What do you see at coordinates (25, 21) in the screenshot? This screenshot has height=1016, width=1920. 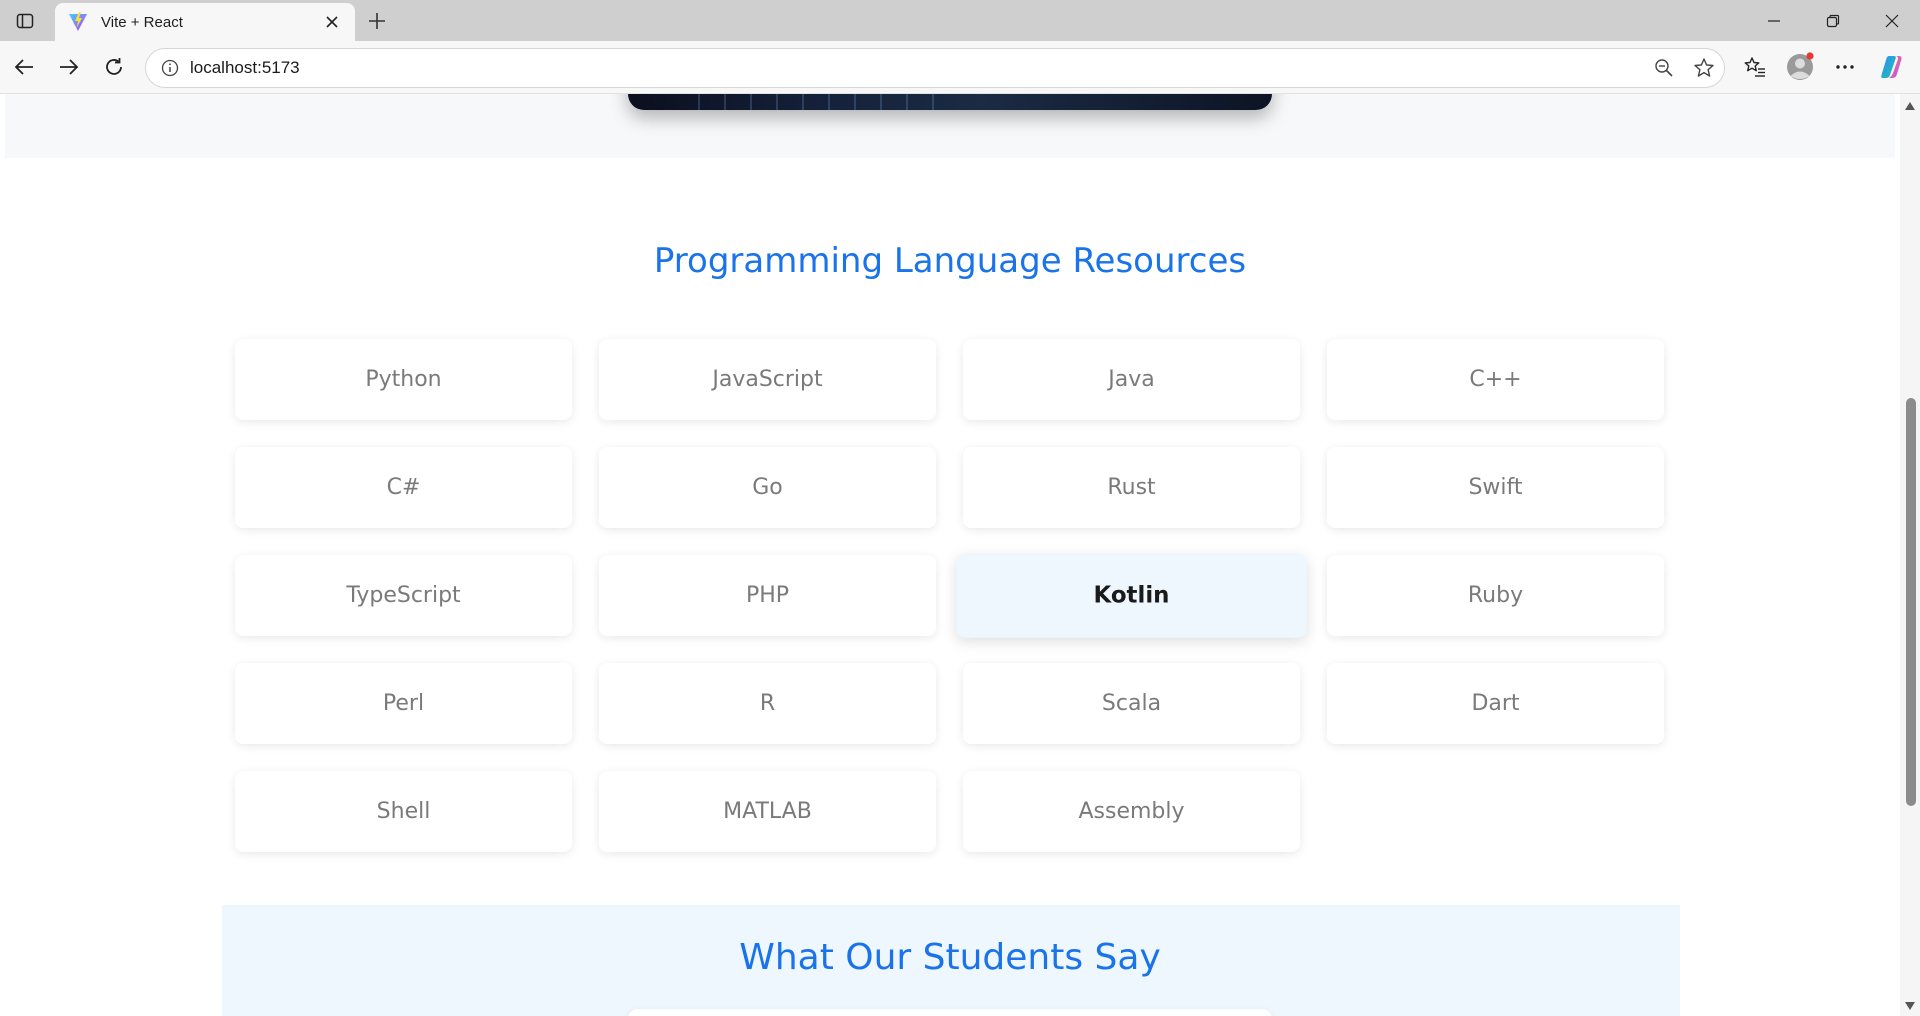 I see `tab-actions-icon` at bounding box center [25, 21].